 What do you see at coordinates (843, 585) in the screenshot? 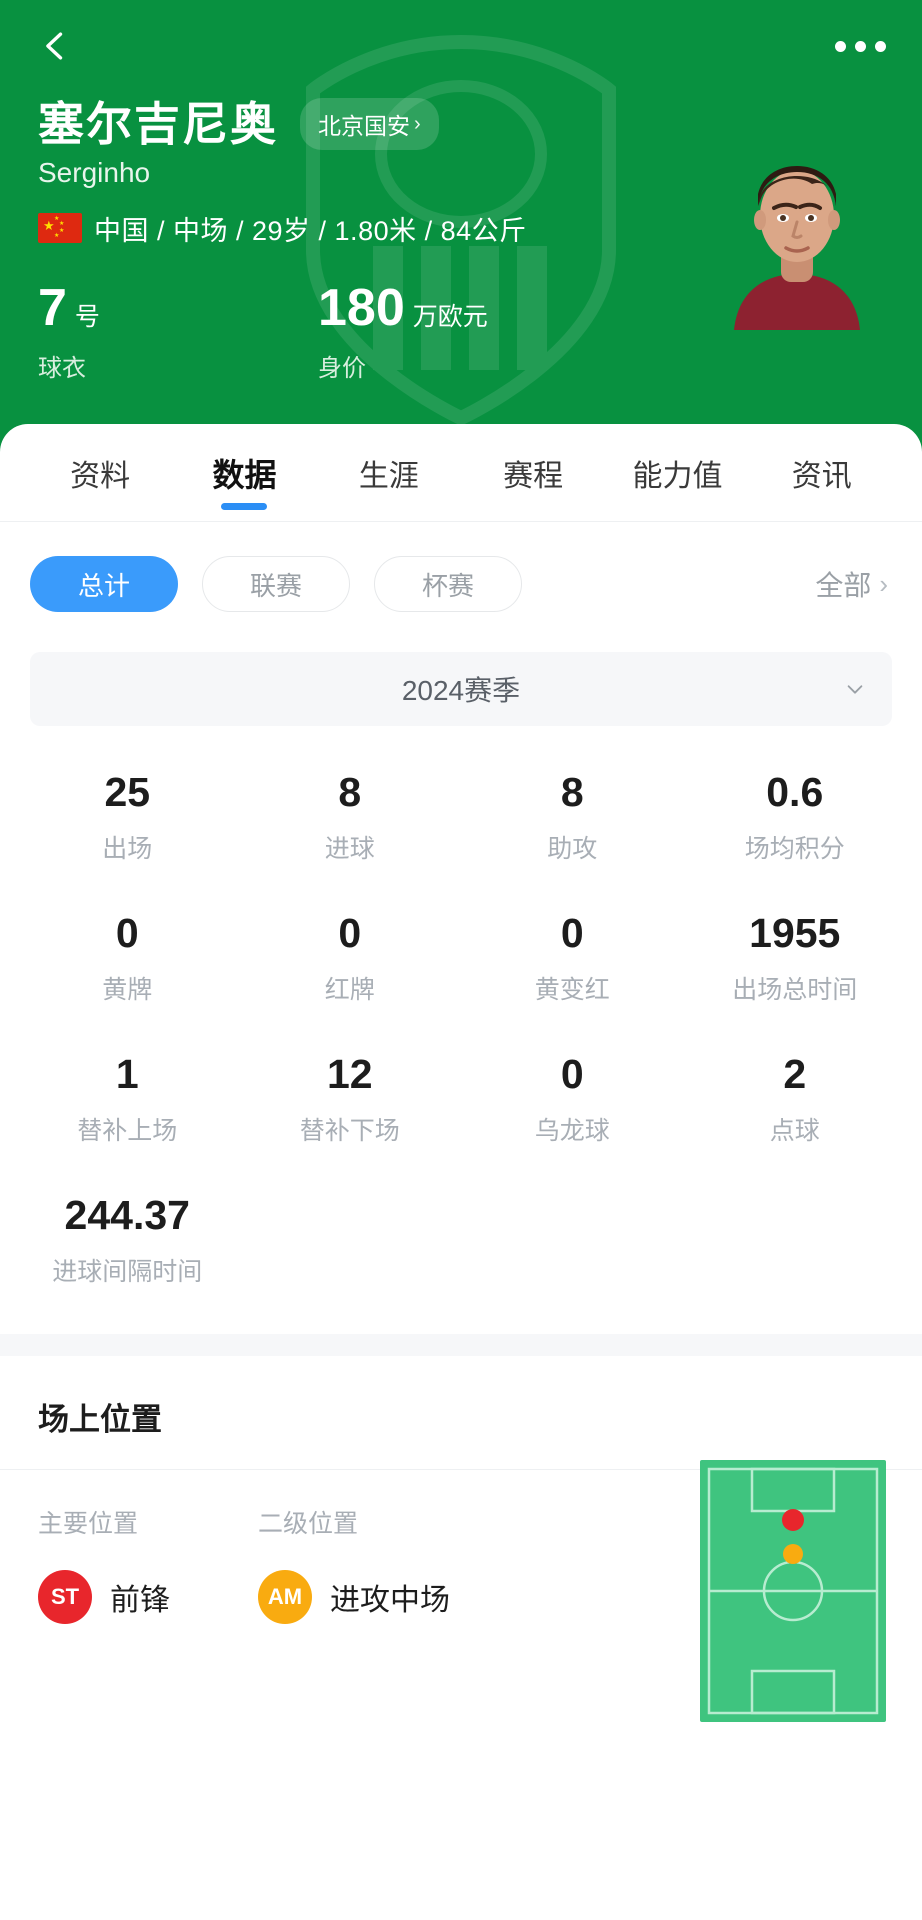
I see `view-all-label: 全部` at bounding box center [843, 585].